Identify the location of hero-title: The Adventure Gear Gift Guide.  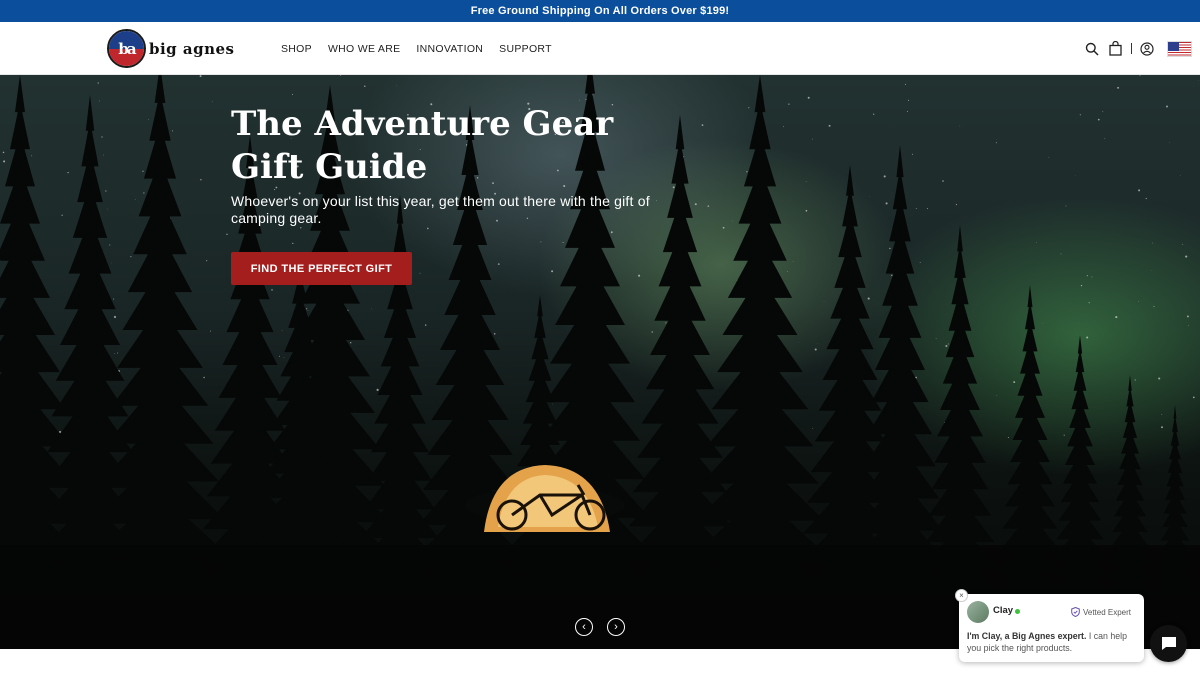
(422, 145).